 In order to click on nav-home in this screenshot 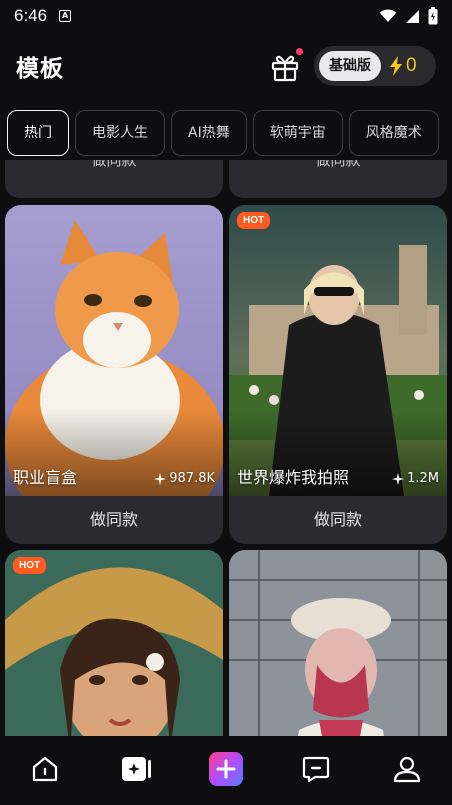, I will do `click(45, 769)`.